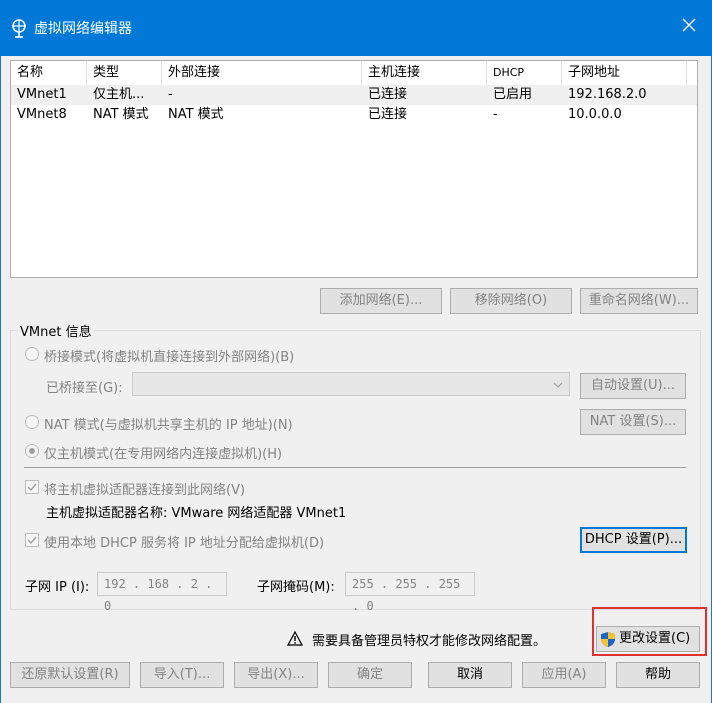 Image resolution: width=712 pixels, height=703 pixels. What do you see at coordinates (354, 115) in the screenshot?
I see `table-row: VMnet8 NAT 模式 NAT 模式 已连接 - 10.0.0.0` at bounding box center [354, 115].